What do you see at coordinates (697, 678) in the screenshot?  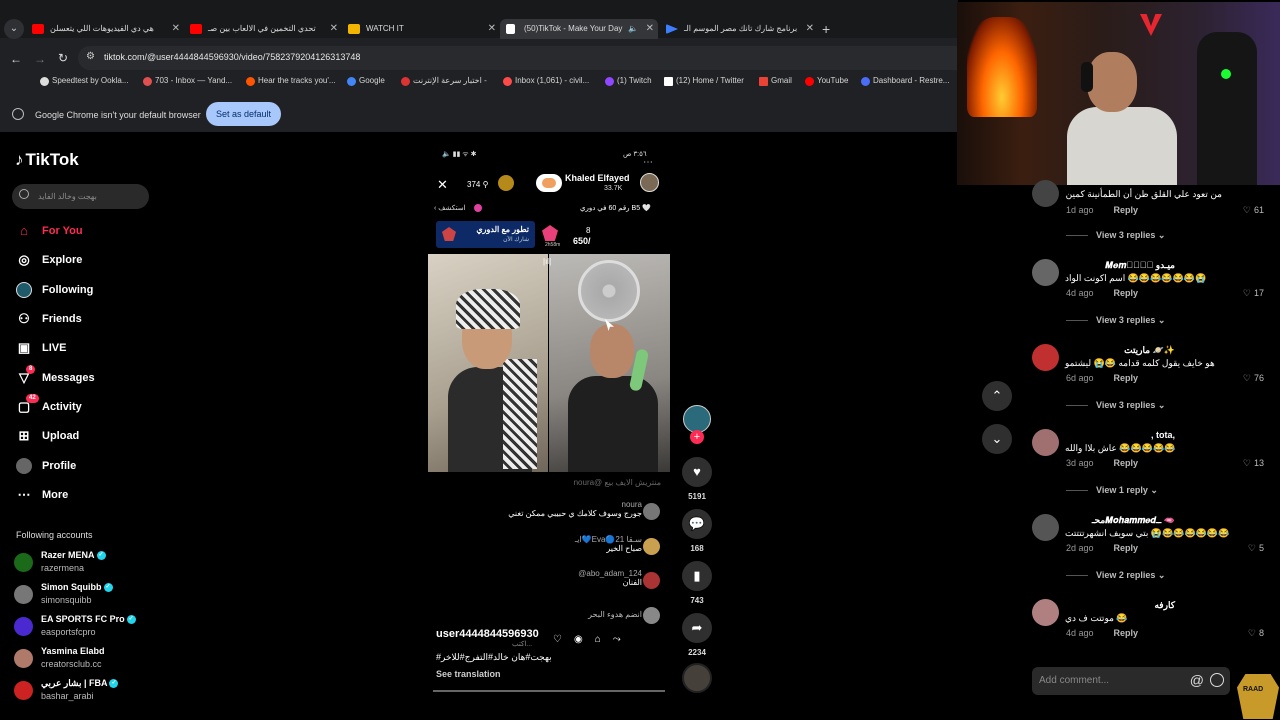 I see `music-disc` at bounding box center [697, 678].